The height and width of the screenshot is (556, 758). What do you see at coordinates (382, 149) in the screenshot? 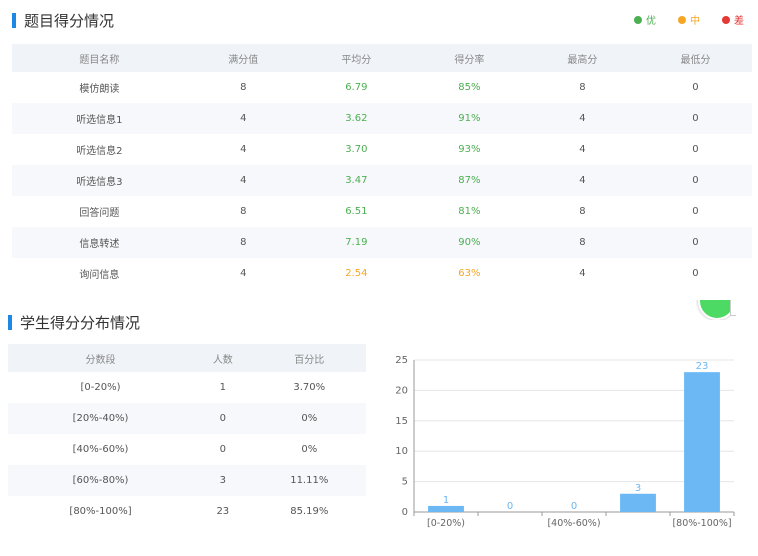
I see `table-row: 听选信息2 4 3.70 93% 4 0` at bounding box center [382, 149].